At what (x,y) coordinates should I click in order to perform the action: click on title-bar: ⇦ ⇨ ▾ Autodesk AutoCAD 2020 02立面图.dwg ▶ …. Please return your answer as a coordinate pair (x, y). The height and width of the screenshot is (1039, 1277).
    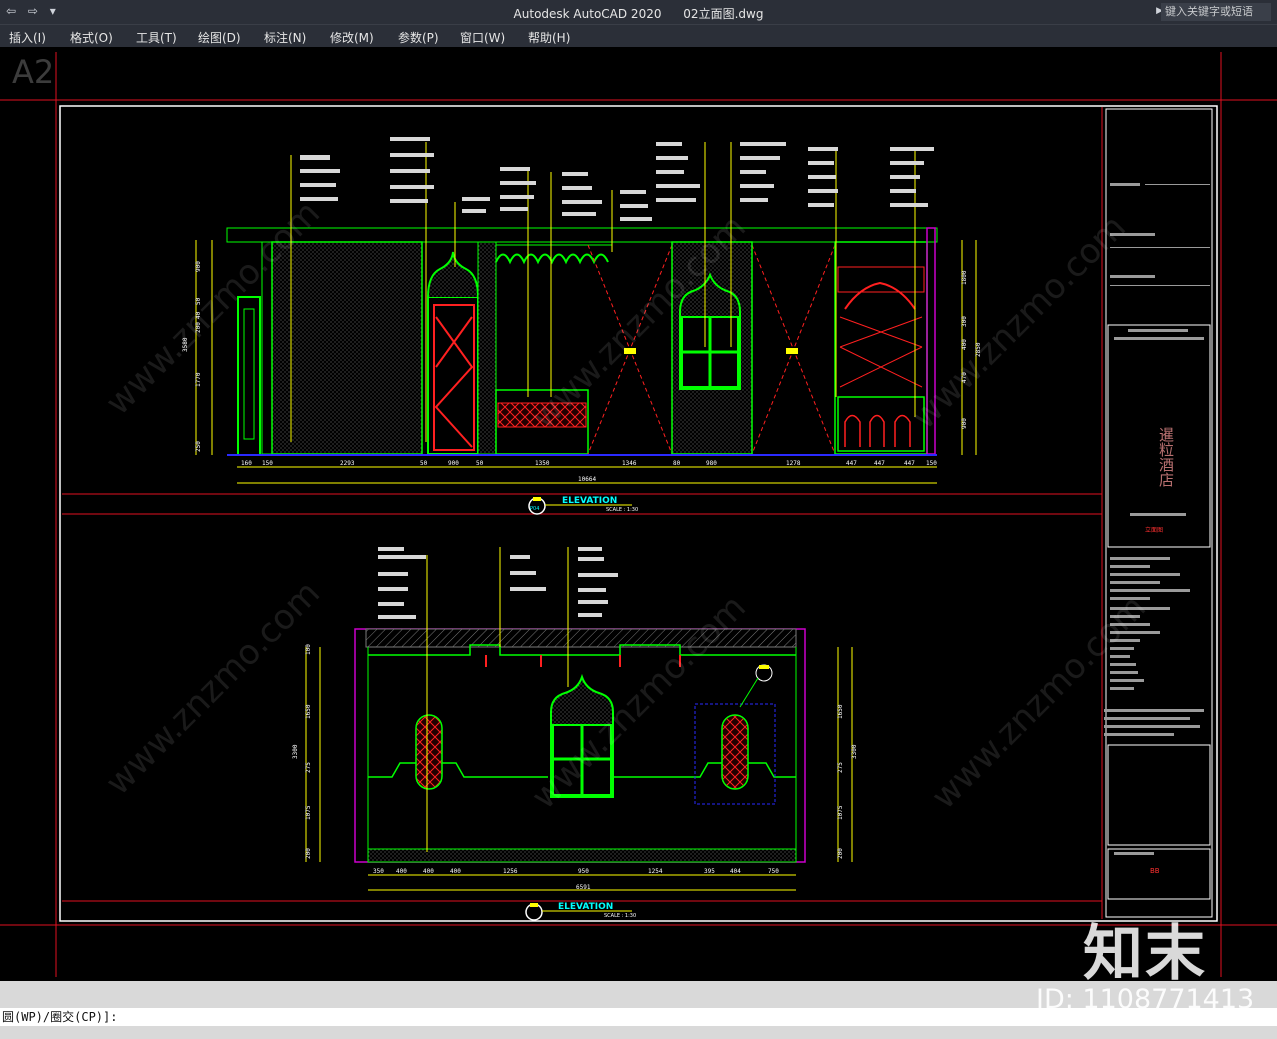
    Looking at the image, I should click on (638, 12).